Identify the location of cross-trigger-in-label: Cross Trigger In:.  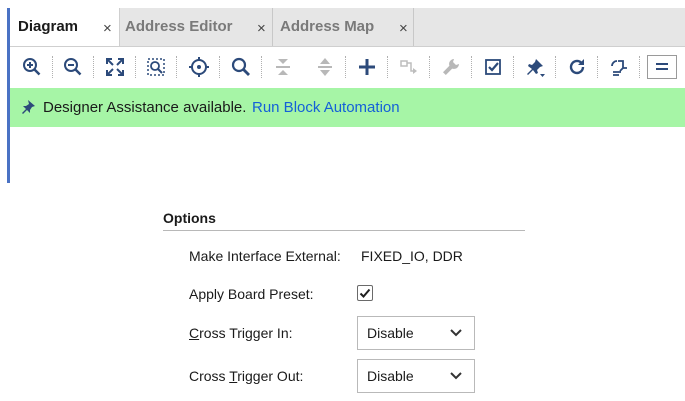
(241, 333).